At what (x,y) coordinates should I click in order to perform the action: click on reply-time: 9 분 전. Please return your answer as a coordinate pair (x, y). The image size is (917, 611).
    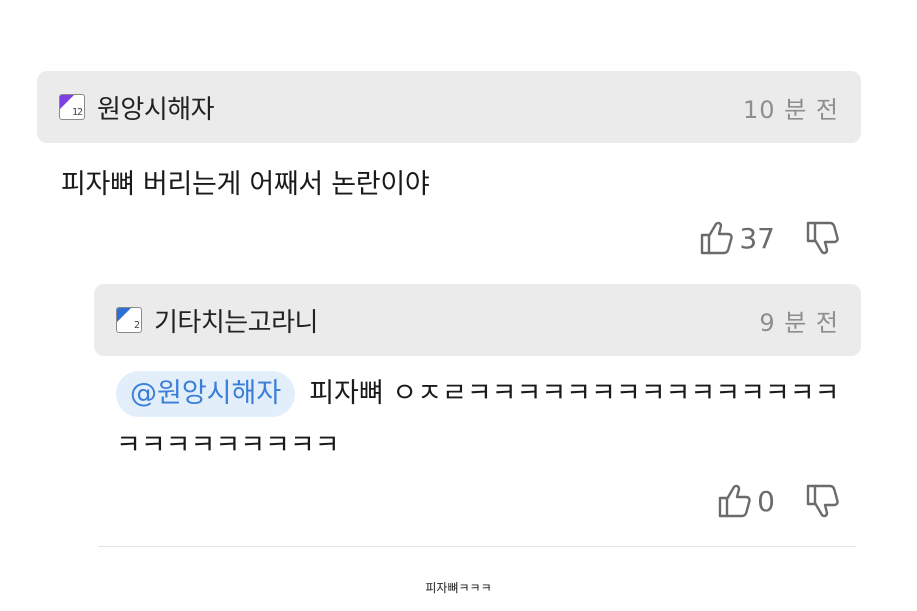
    Looking at the image, I should click on (799, 322).